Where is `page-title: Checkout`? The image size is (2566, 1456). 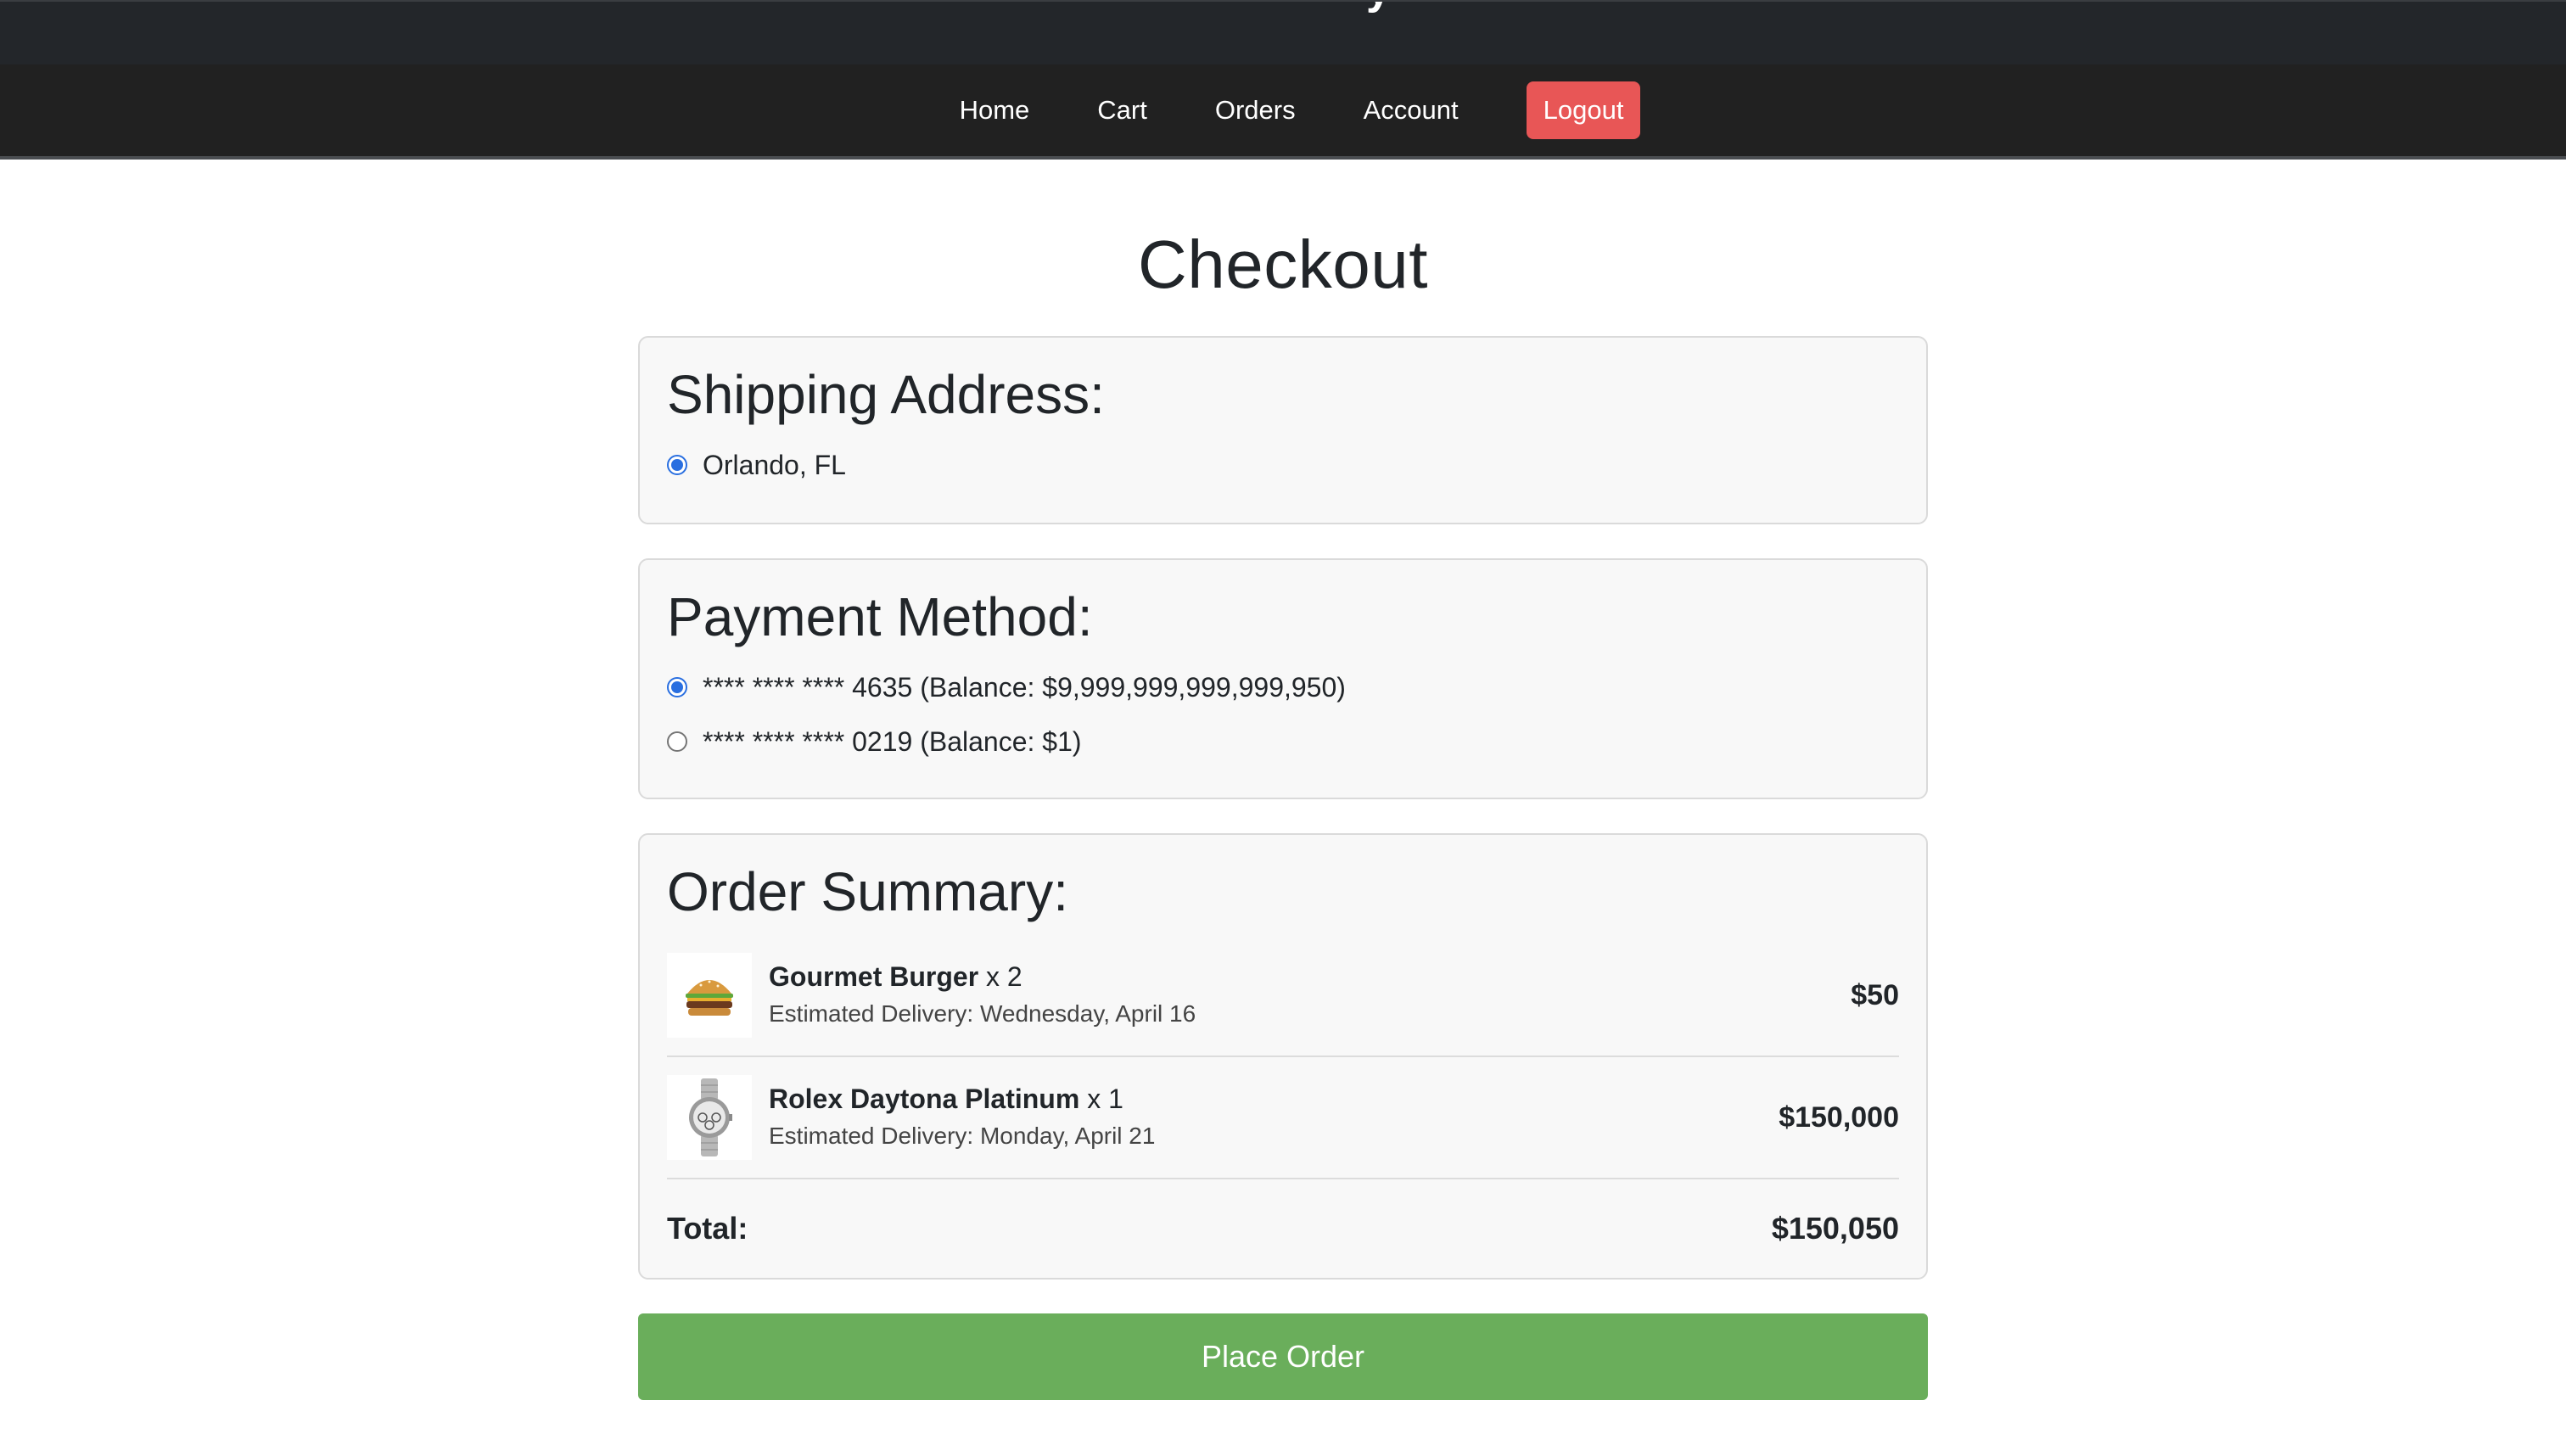
page-title: Checkout is located at coordinates (1283, 265).